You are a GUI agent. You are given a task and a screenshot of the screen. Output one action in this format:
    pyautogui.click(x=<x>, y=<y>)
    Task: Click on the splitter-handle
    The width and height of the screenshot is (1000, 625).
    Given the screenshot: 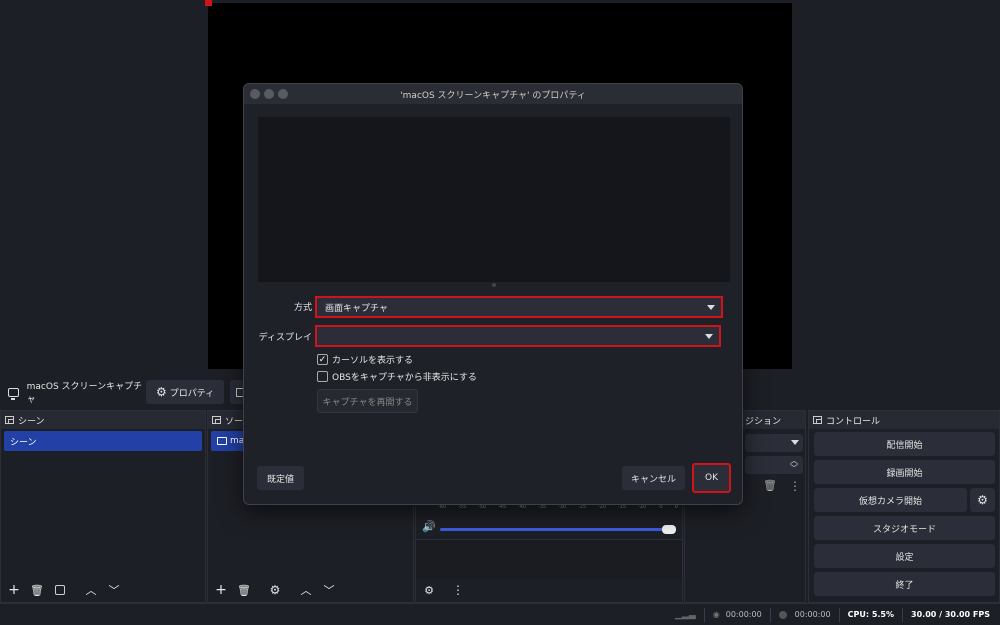 What is the action you would take?
    pyautogui.click(x=494, y=285)
    